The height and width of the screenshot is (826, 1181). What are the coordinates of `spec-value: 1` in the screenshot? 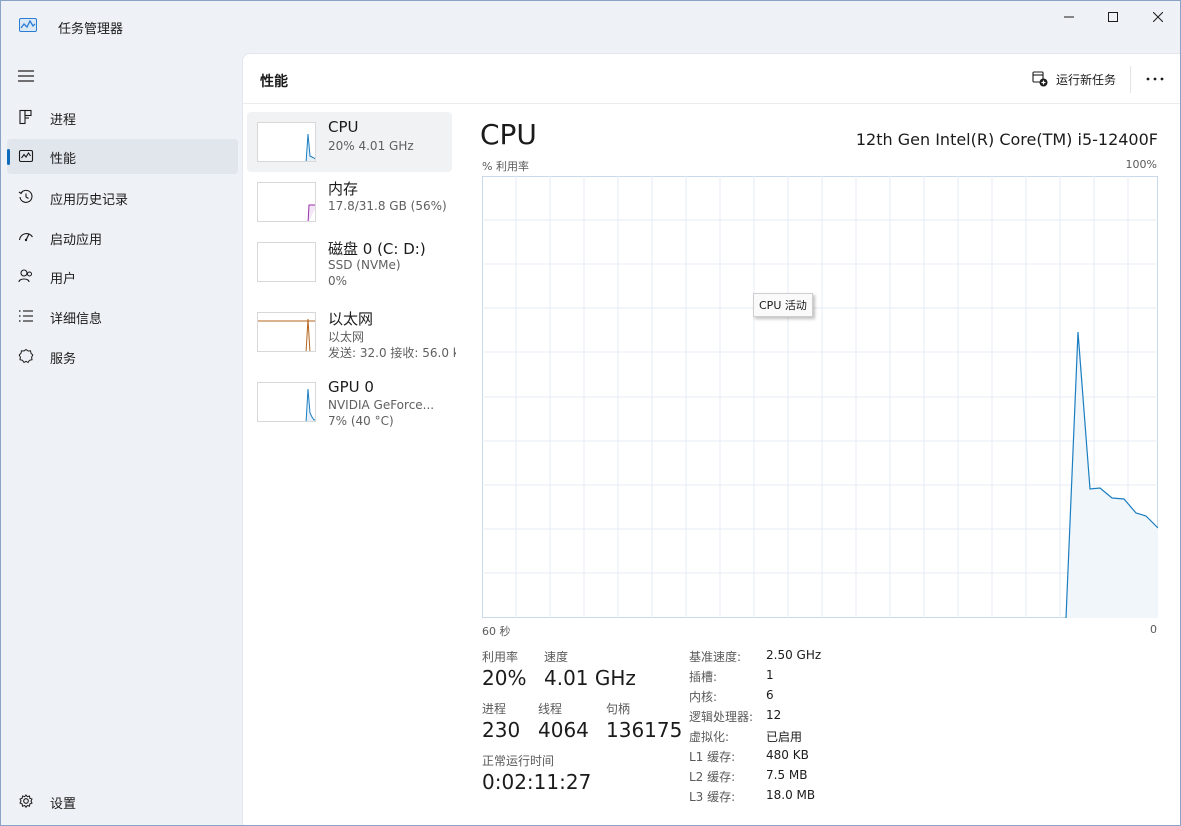 It's located at (770, 675).